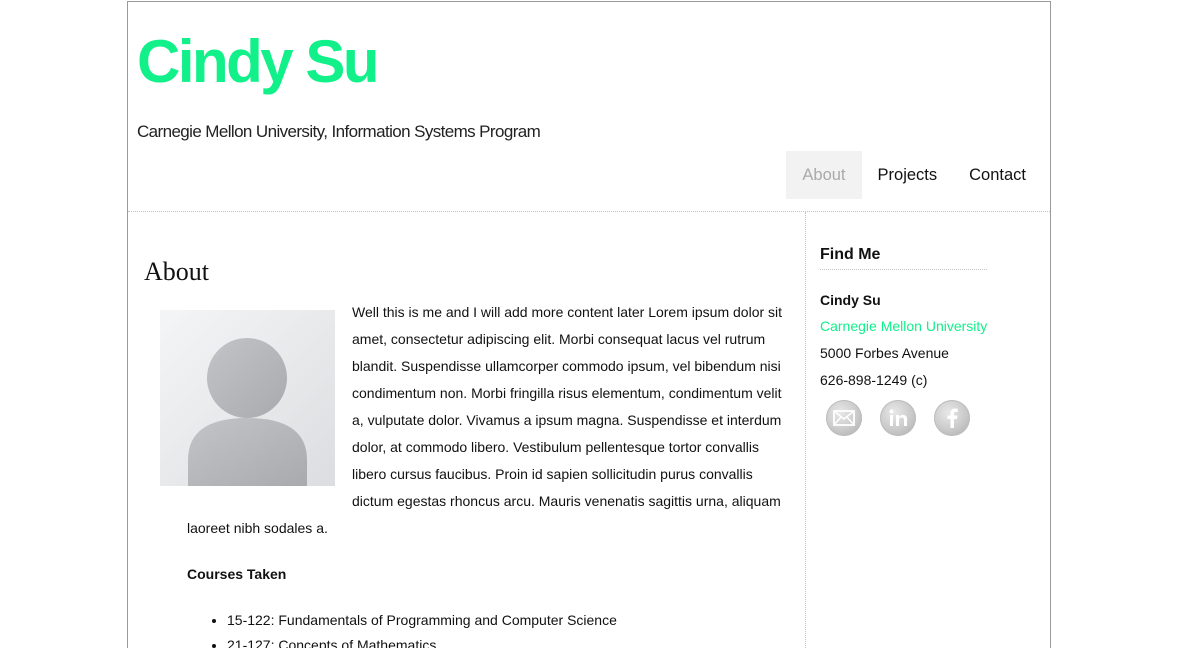 The image size is (1188, 648). Describe the element at coordinates (850, 300) in the screenshot. I see `contact-name: Cindy Su` at that location.